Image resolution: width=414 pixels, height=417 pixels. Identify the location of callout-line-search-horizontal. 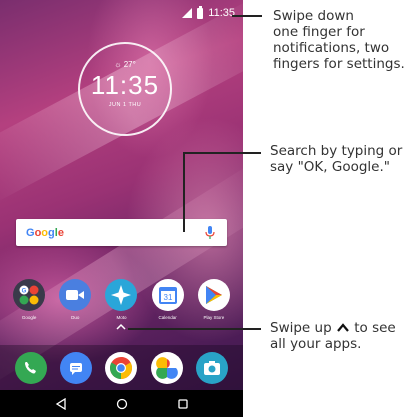
(222, 153).